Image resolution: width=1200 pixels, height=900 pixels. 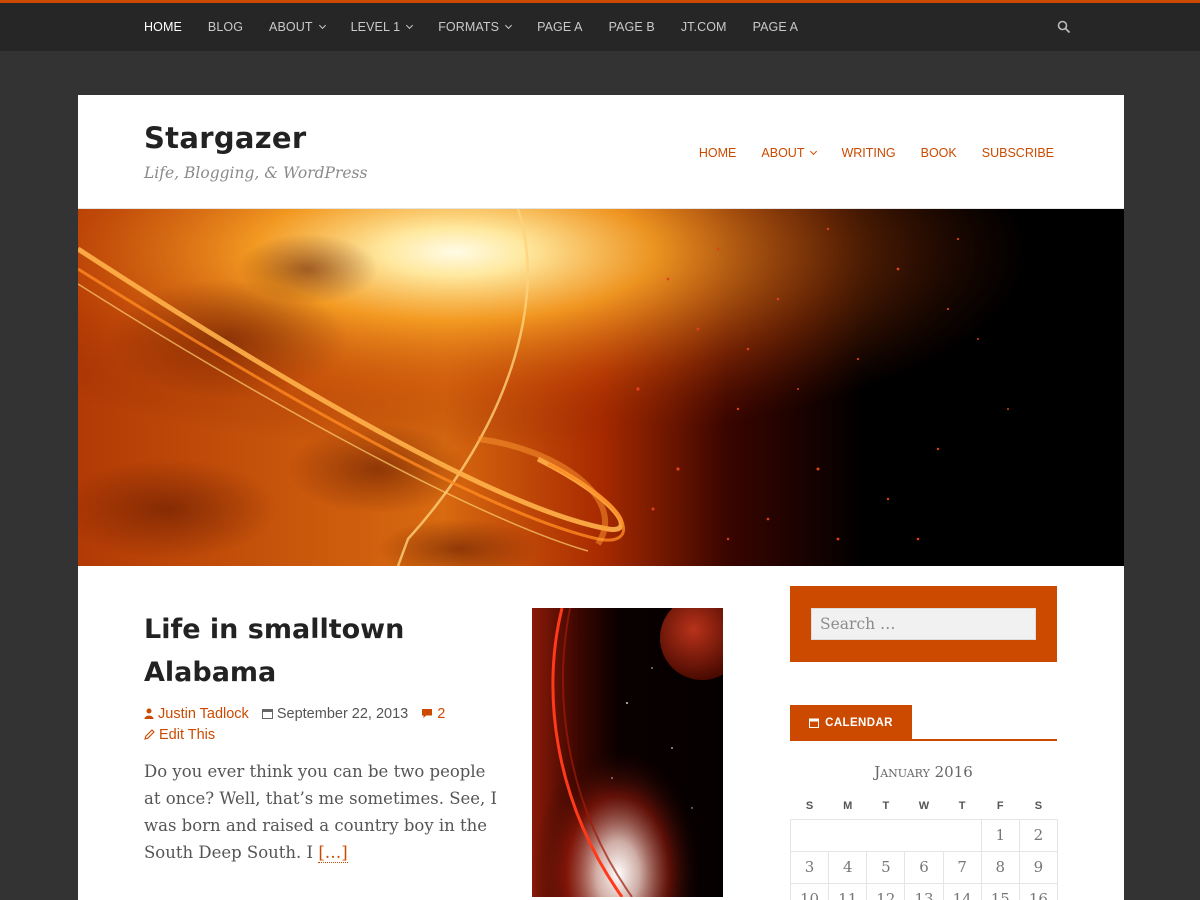 I want to click on calendar-weekday: M, so click(x=848, y=805).